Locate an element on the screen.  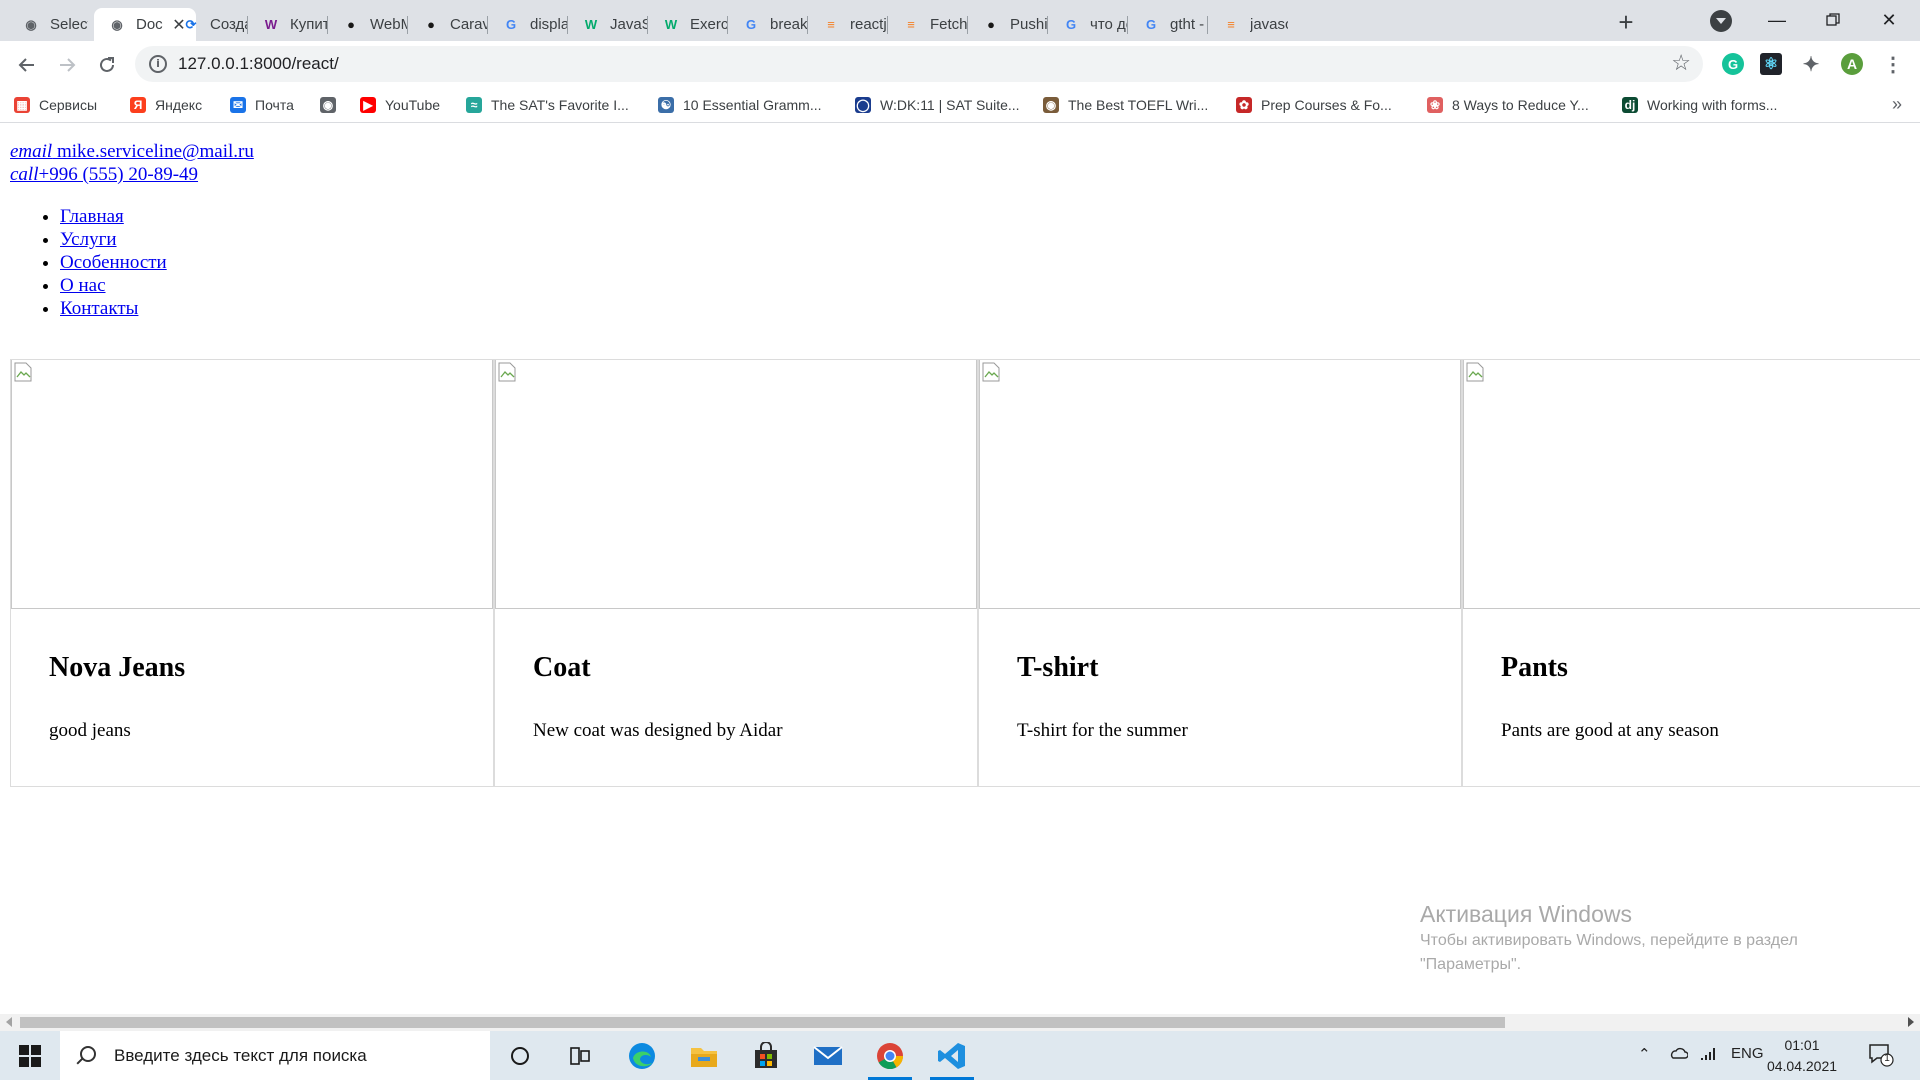
reload-button is located at coordinates (107, 65).